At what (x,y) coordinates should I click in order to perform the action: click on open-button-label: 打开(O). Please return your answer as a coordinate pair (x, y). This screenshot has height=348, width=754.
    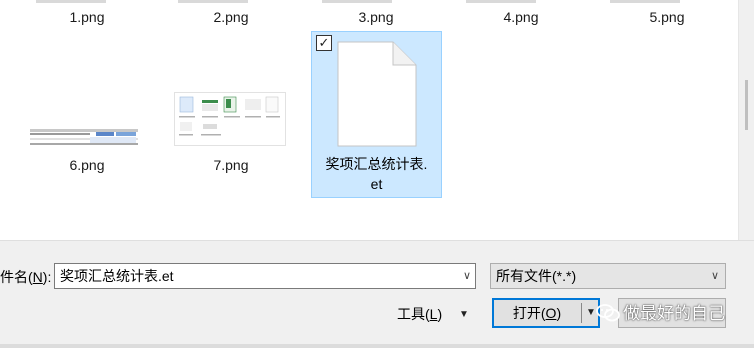
    Looking at the image, I should click on (537, 313).